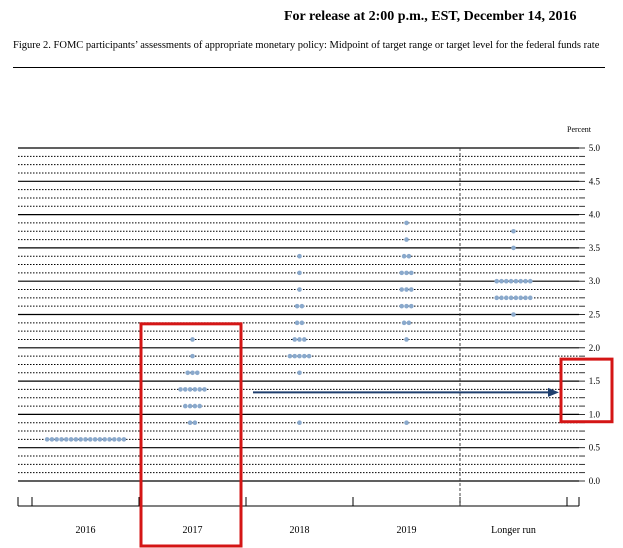 The image size is (623, 548). I want to click on y-tick-label: 5.0, so click(595, 148).